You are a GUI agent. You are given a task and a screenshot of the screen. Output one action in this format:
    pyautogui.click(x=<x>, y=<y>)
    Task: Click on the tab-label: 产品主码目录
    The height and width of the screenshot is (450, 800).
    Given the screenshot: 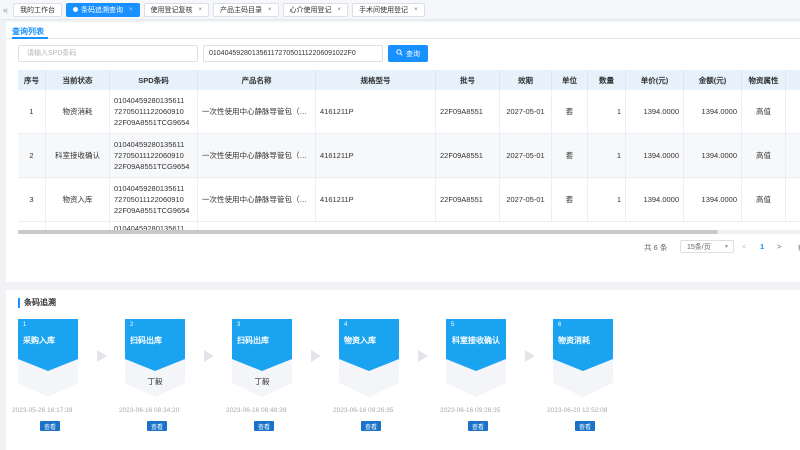 What is the action you would take?
    pyautogui.click(x=241, y=10)
    